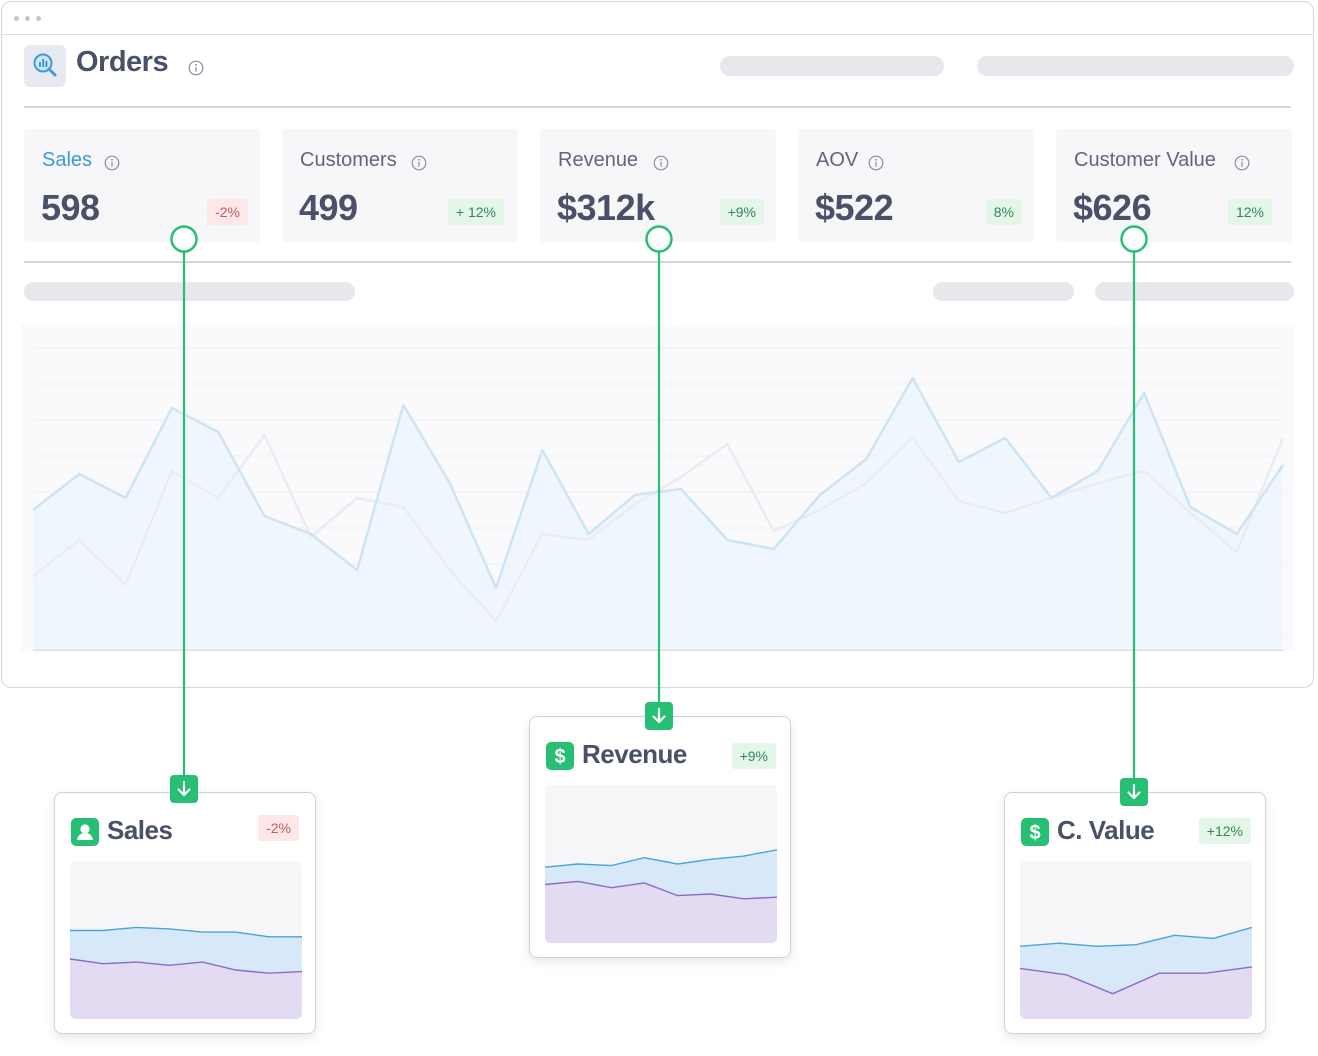 This screenshot has height=1056, width=1318. I want to click on kpi-value: 499, so click(328, 207).